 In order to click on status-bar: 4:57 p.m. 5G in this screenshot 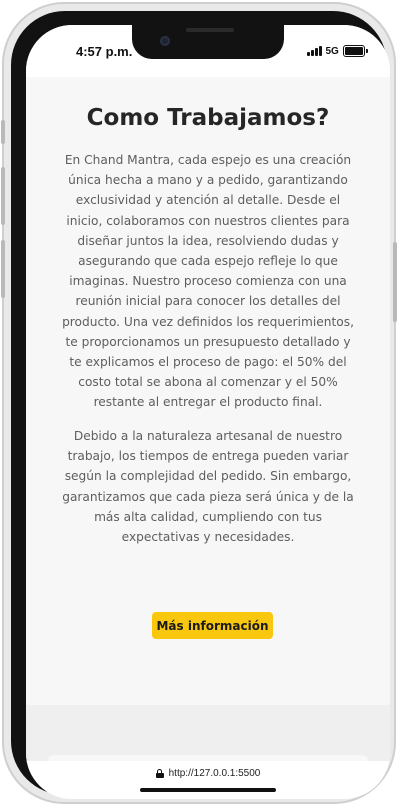, I will do `click(208, 51)`.